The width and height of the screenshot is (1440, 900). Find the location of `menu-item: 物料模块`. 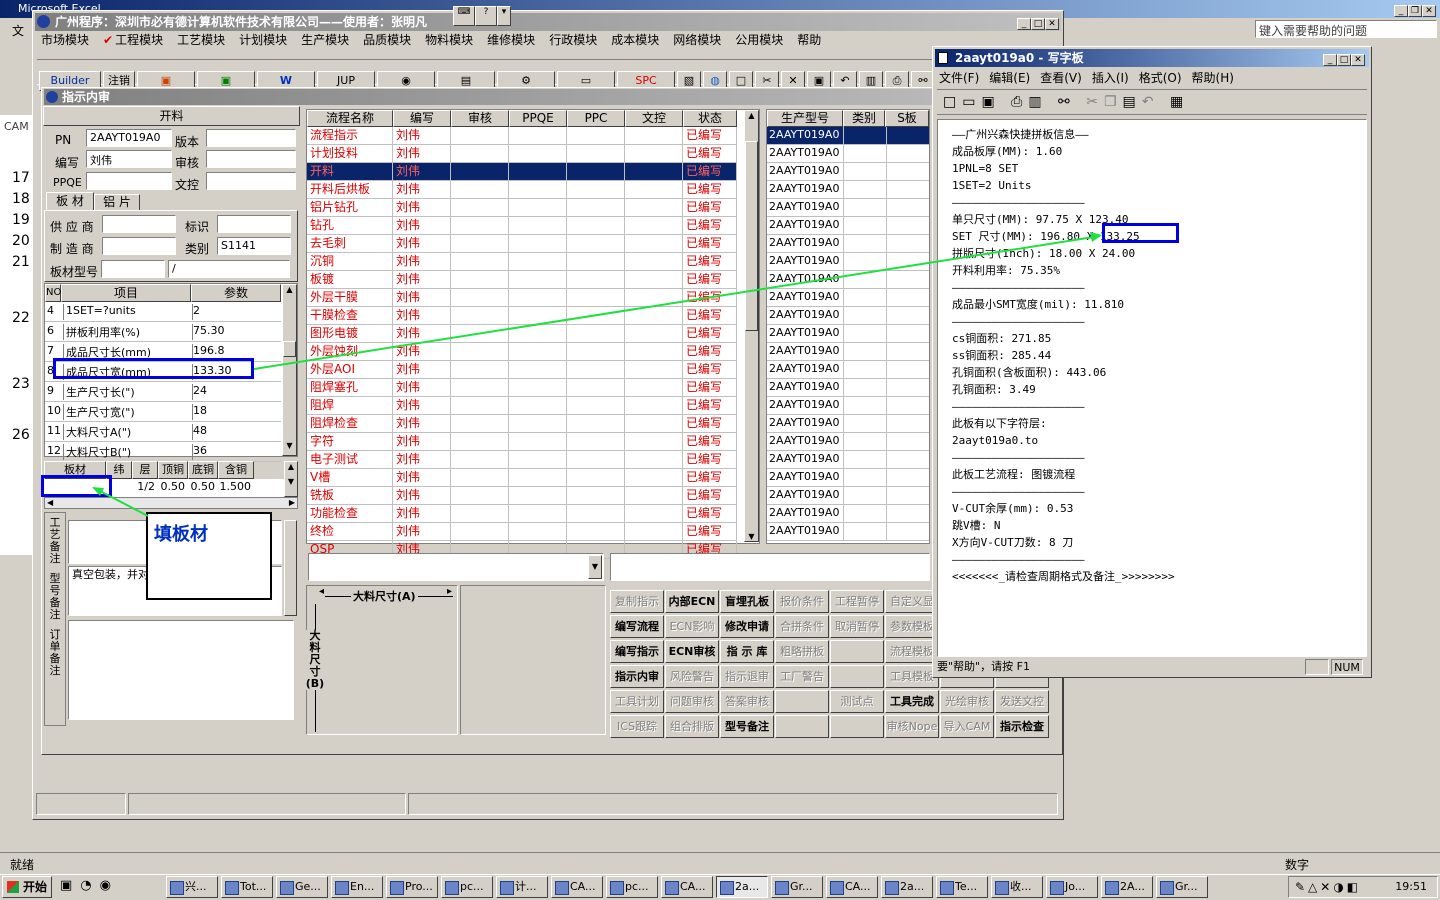

menu-item: 物料模块 is located at coordinates (449, 40).